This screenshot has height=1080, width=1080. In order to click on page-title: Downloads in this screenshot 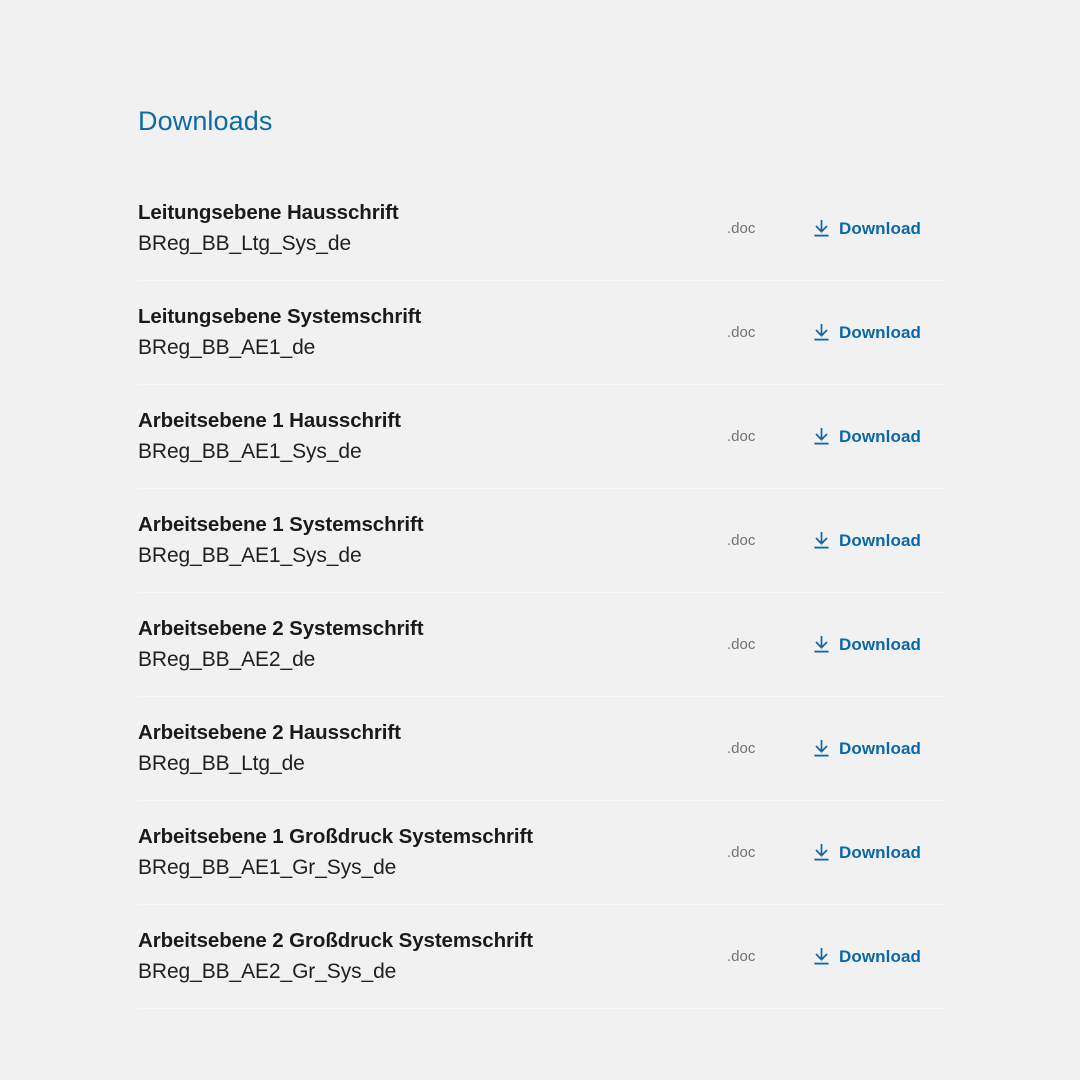, I will do `click(205, 121)`.